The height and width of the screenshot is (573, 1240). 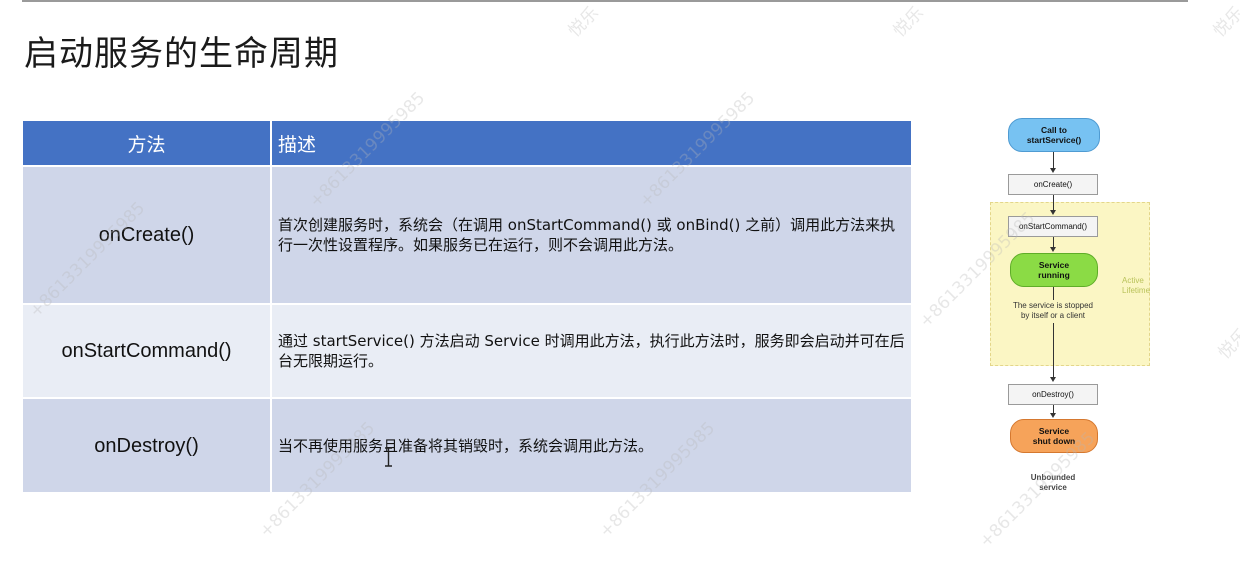 I want to click on active-lifetime-label: Active Lifetime, so click(x=1136, y=285).